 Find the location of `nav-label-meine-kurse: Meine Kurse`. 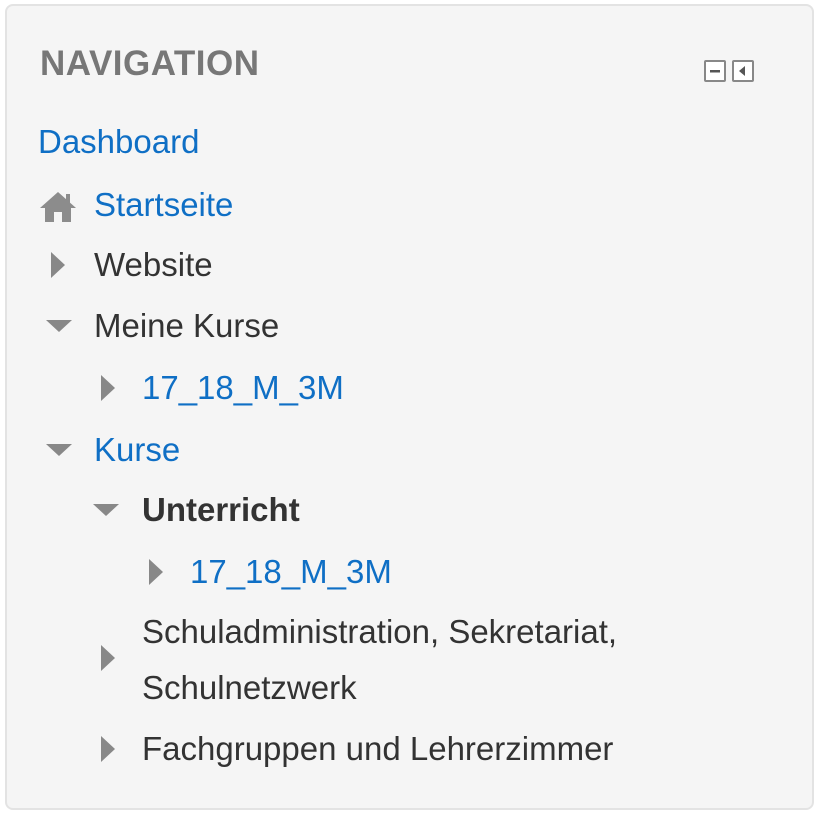

nav-label-meine-kurse: Meine Kurse is located at coordinates (186, 325).